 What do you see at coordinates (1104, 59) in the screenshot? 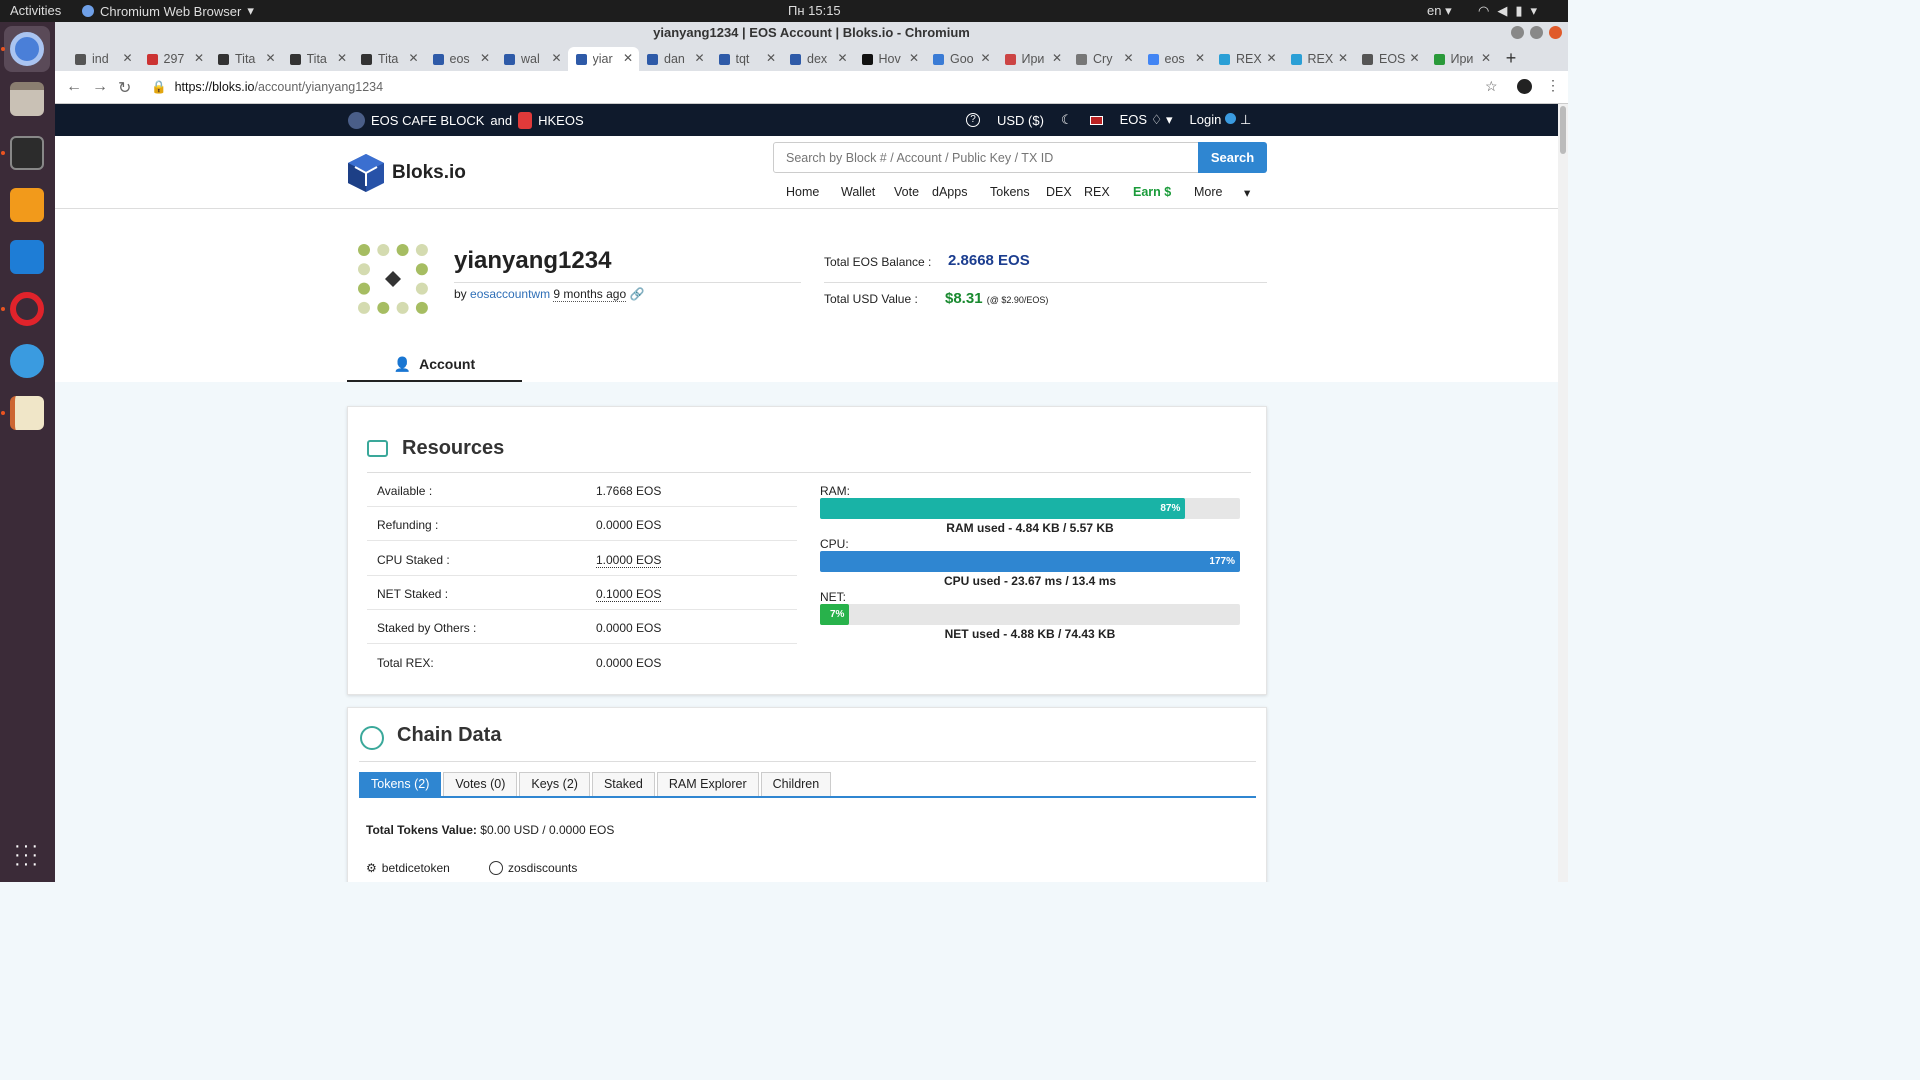
I see `browser-tab: Cry ✕` at bounding box center [1104, 59].